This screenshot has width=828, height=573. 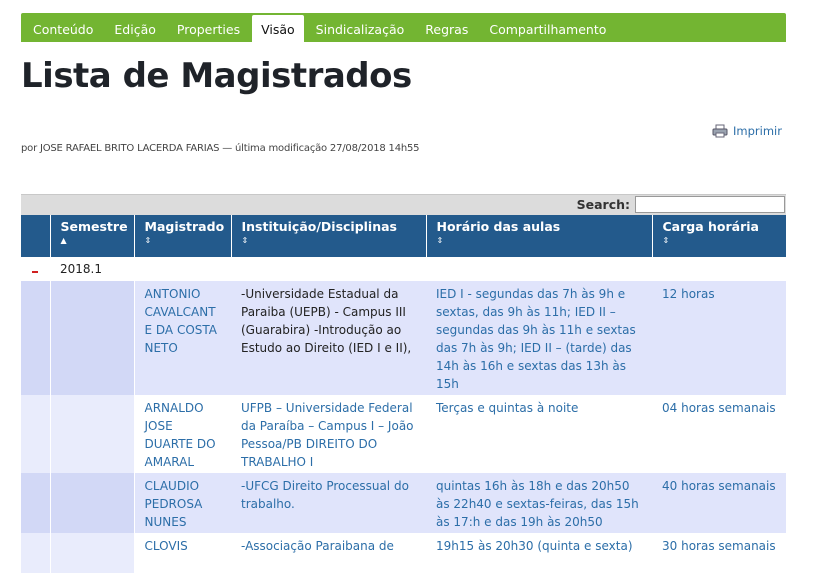 I want to click on column-header-horario-label: Horário das aulas, so click(x=498, y=226).